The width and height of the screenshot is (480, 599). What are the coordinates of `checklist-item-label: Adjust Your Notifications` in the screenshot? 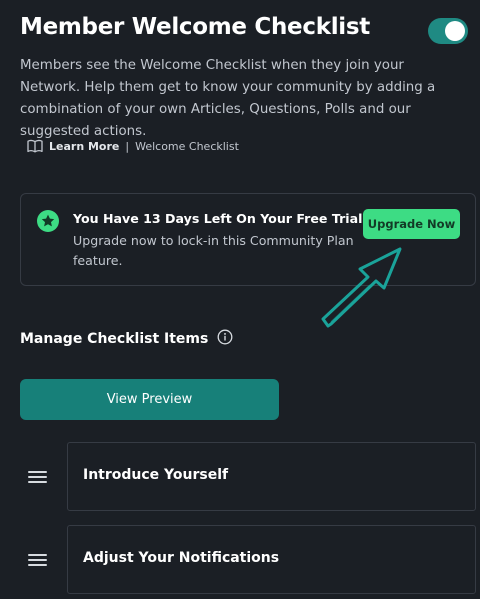 It's located at (181, 558).